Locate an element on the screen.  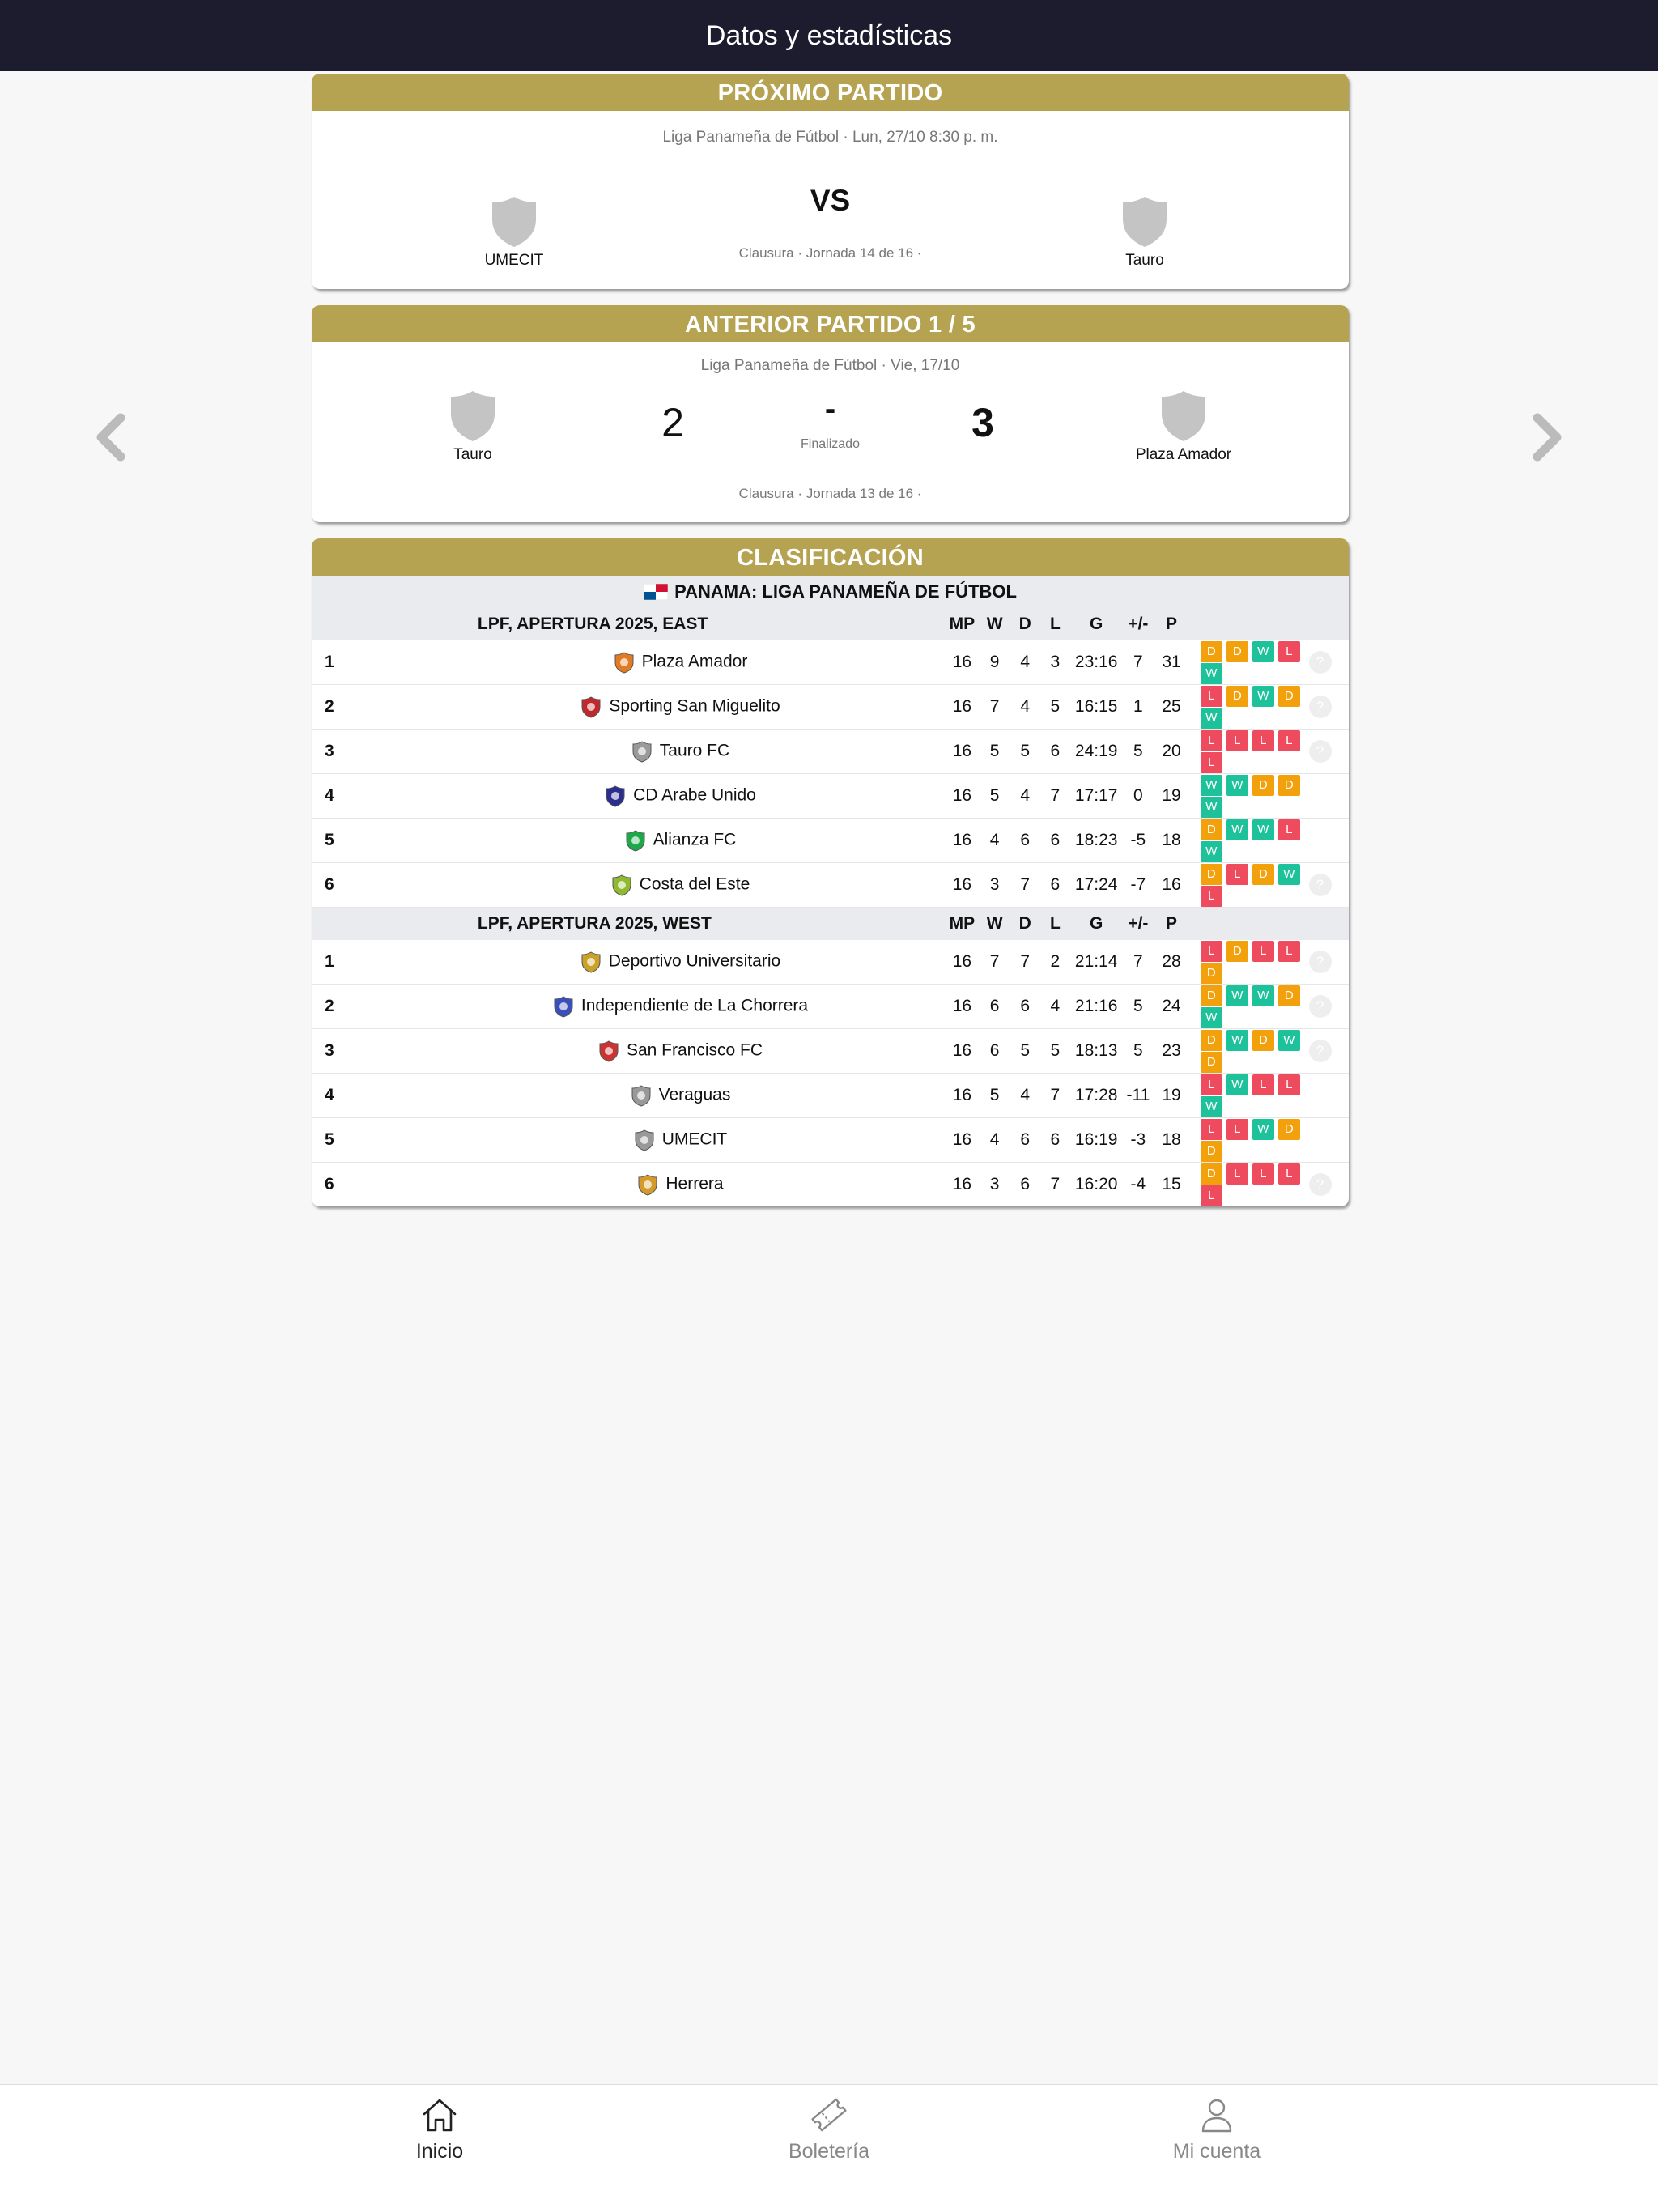
stat-w: 5 is located at coordinates (994, 752).